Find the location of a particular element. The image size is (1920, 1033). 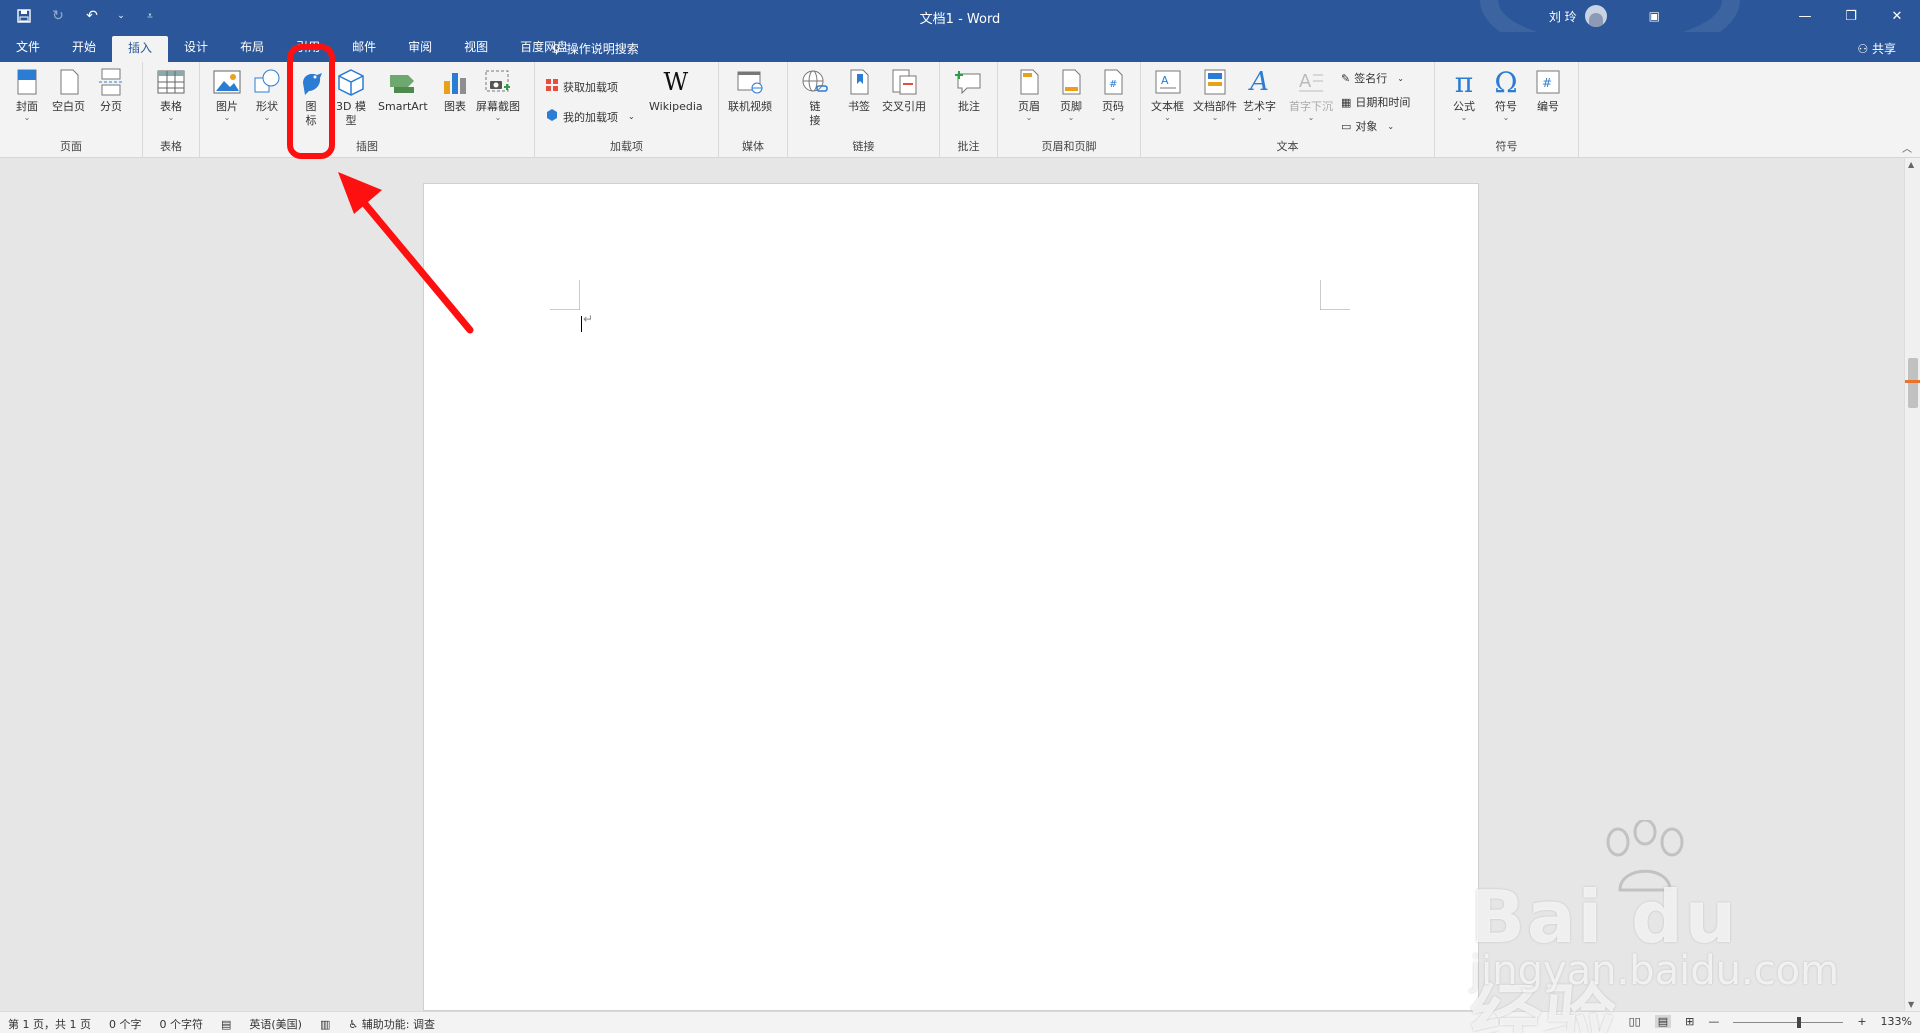

minimize-icon: — is located at coordinates (1805, 16).